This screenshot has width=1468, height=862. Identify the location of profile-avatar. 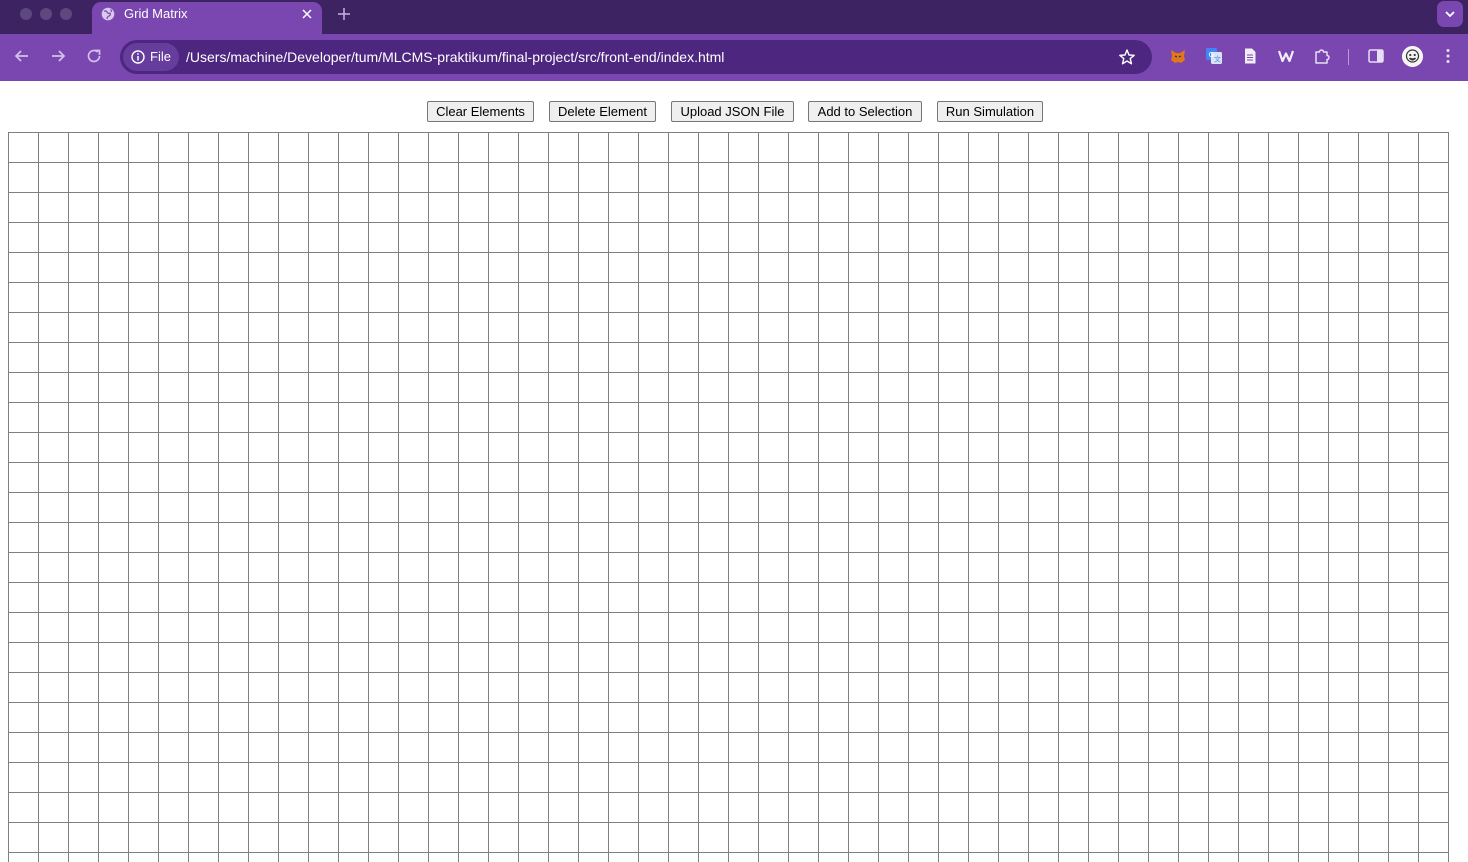
(1412, 56).